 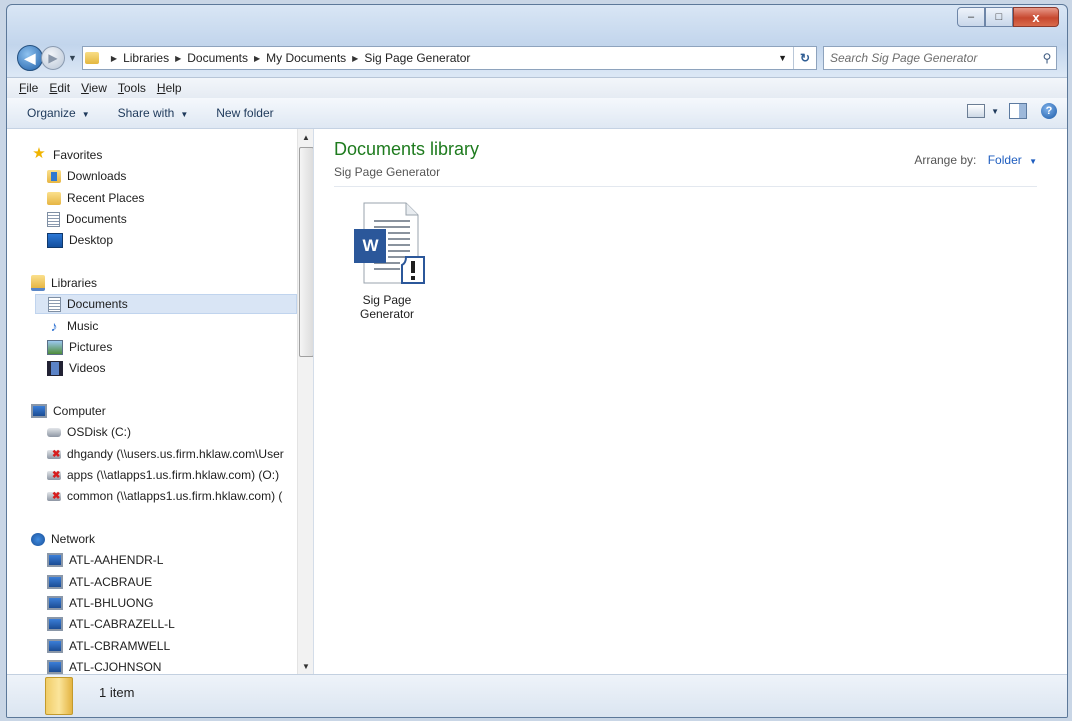 I want to click on nav-music: ♪ Music, so click(x=73, y=326).